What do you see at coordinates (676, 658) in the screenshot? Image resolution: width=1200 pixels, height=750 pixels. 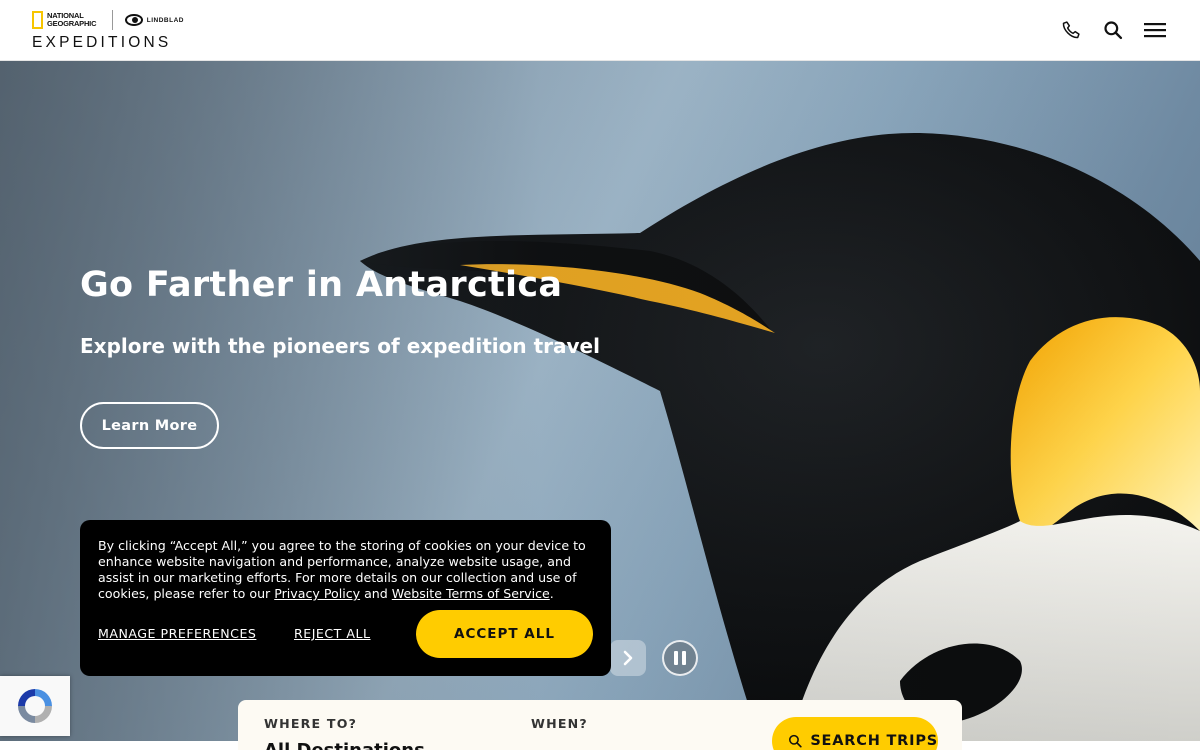 I see `pause-icon` at bounding box center [676, 658].